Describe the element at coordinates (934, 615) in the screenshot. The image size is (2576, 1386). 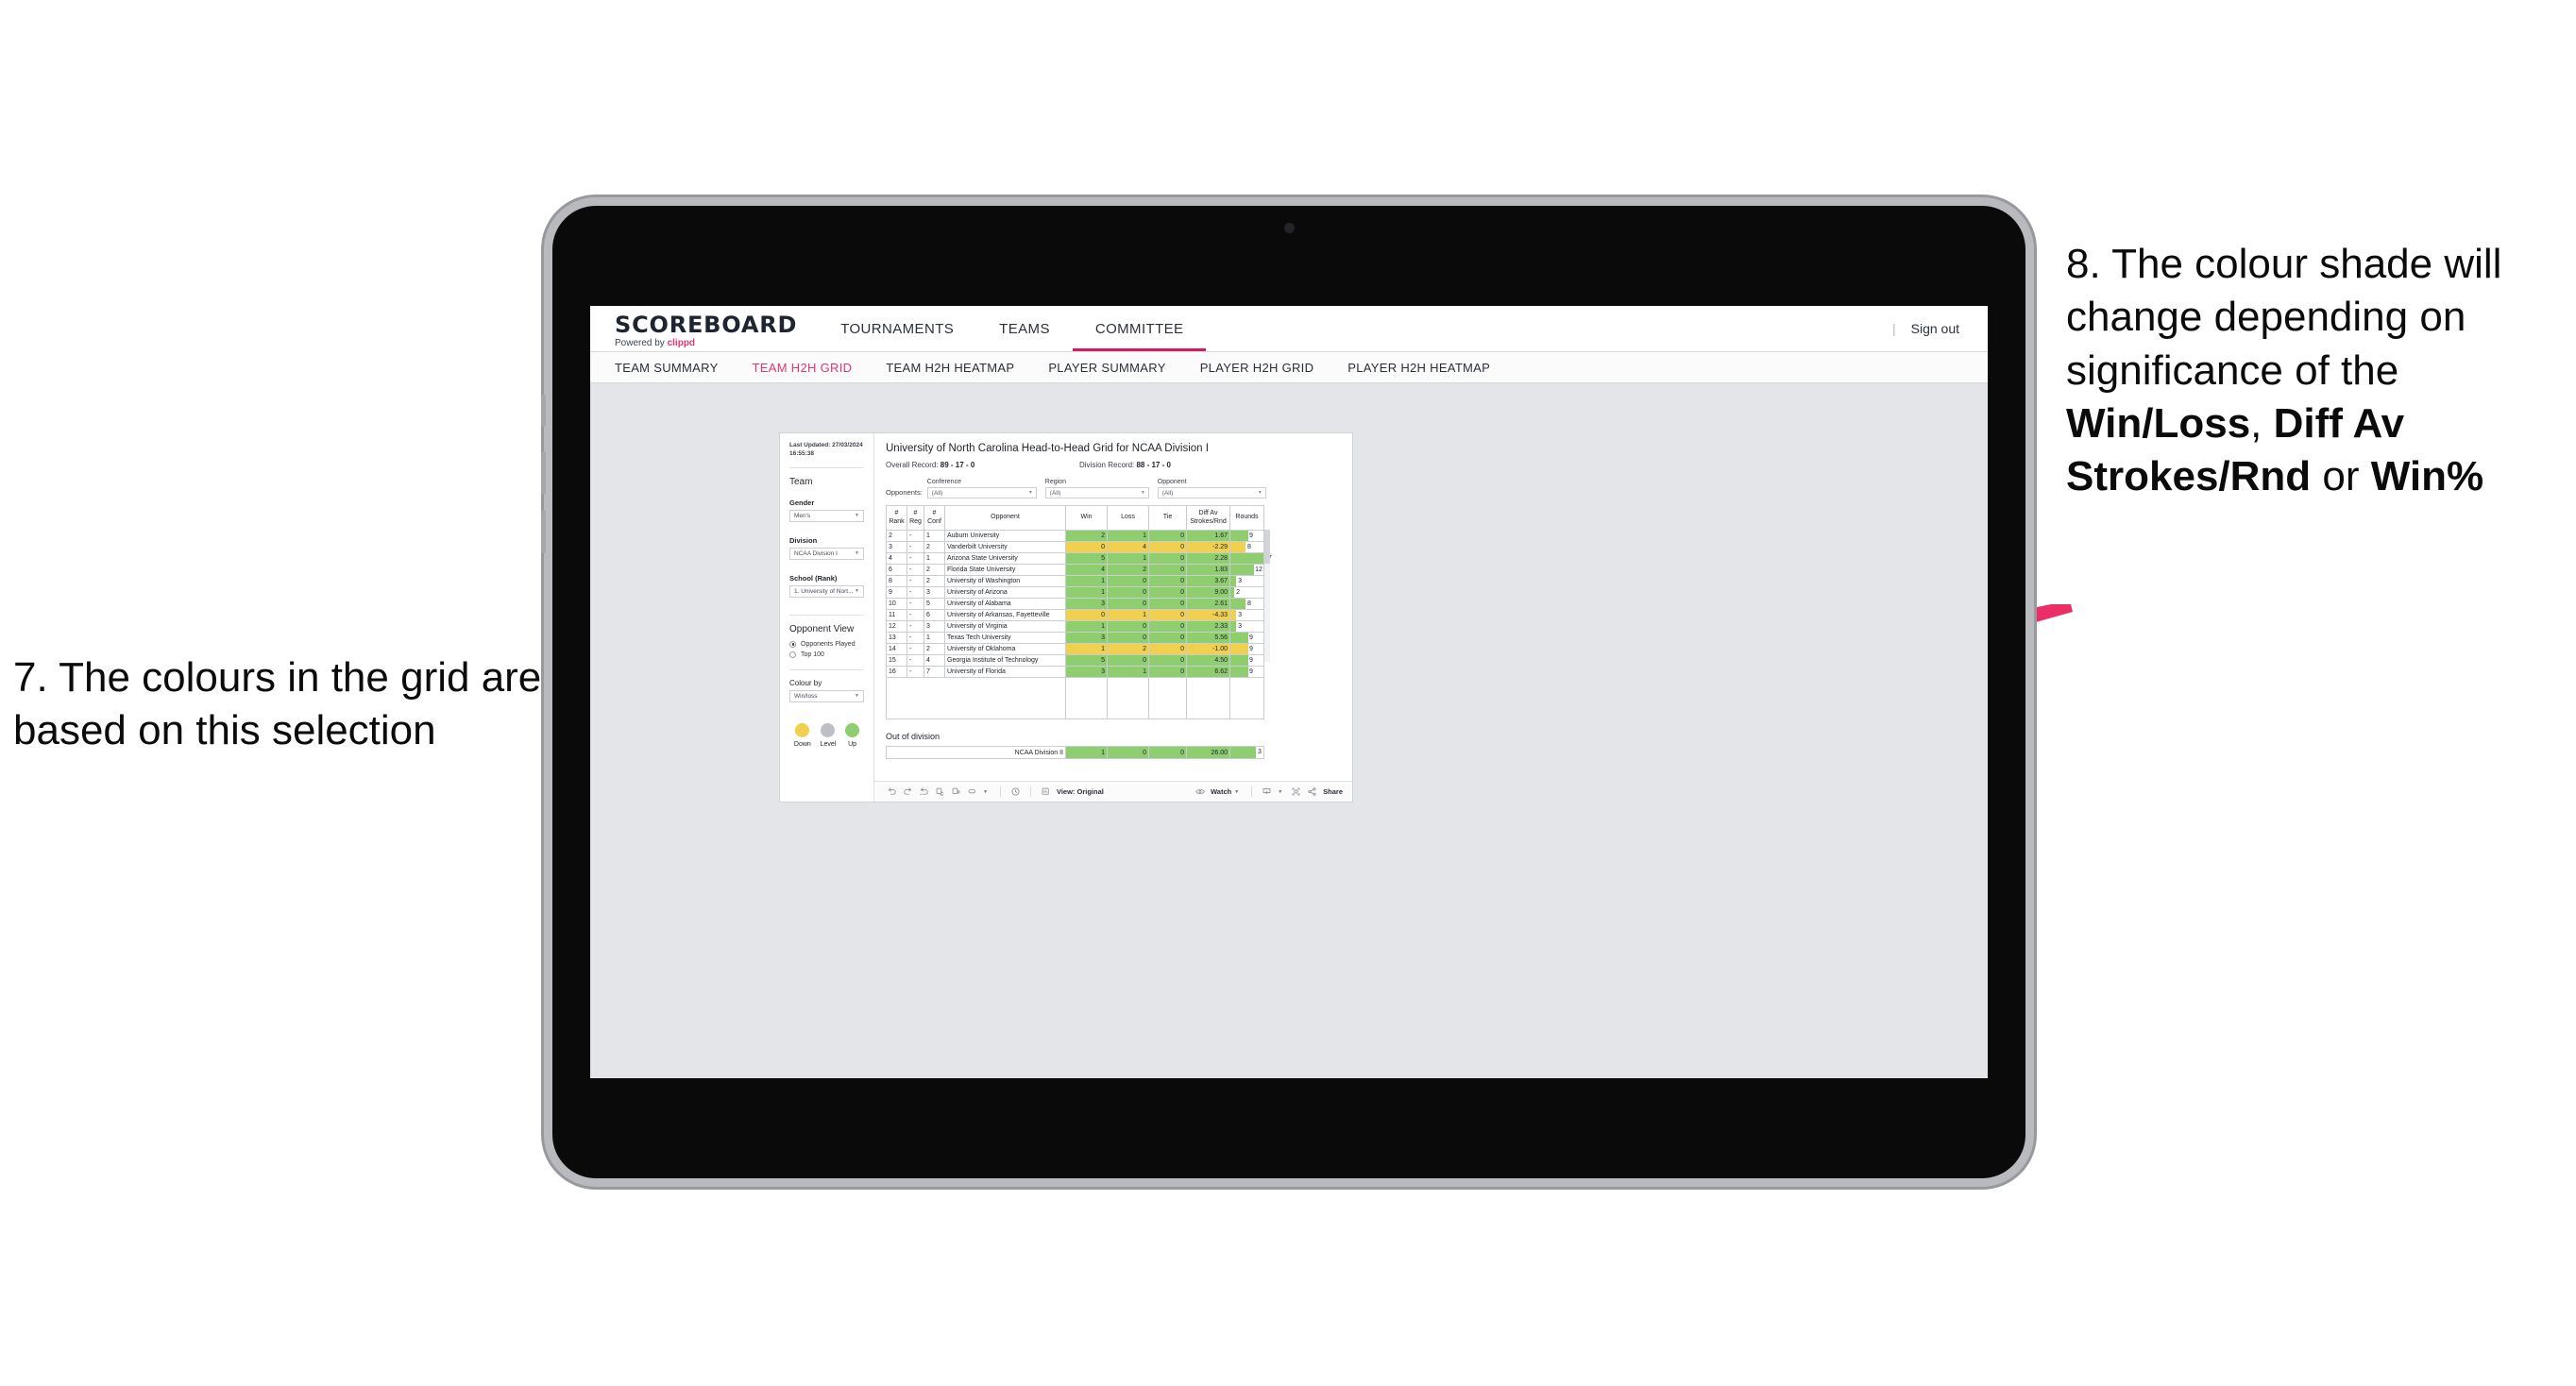
I see `cell-conf: 6` at that location.